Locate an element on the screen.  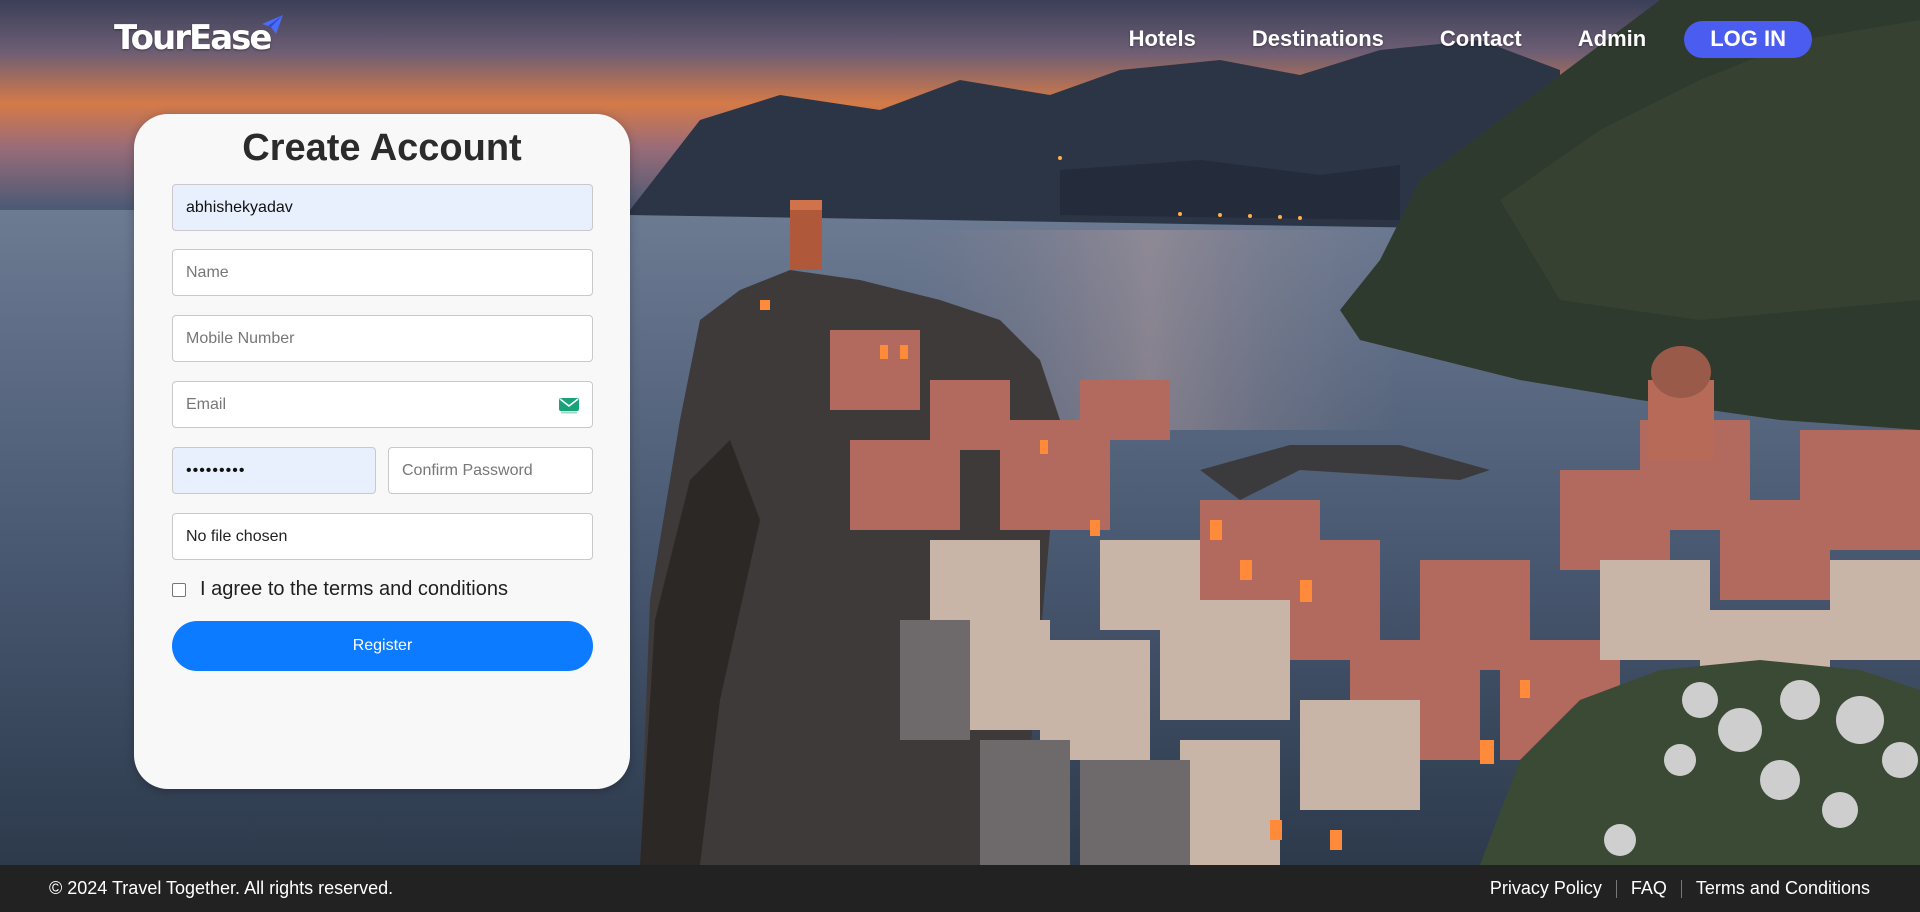
terms-row: I agree to the terms and conditions is located at coordinates (340, 589).